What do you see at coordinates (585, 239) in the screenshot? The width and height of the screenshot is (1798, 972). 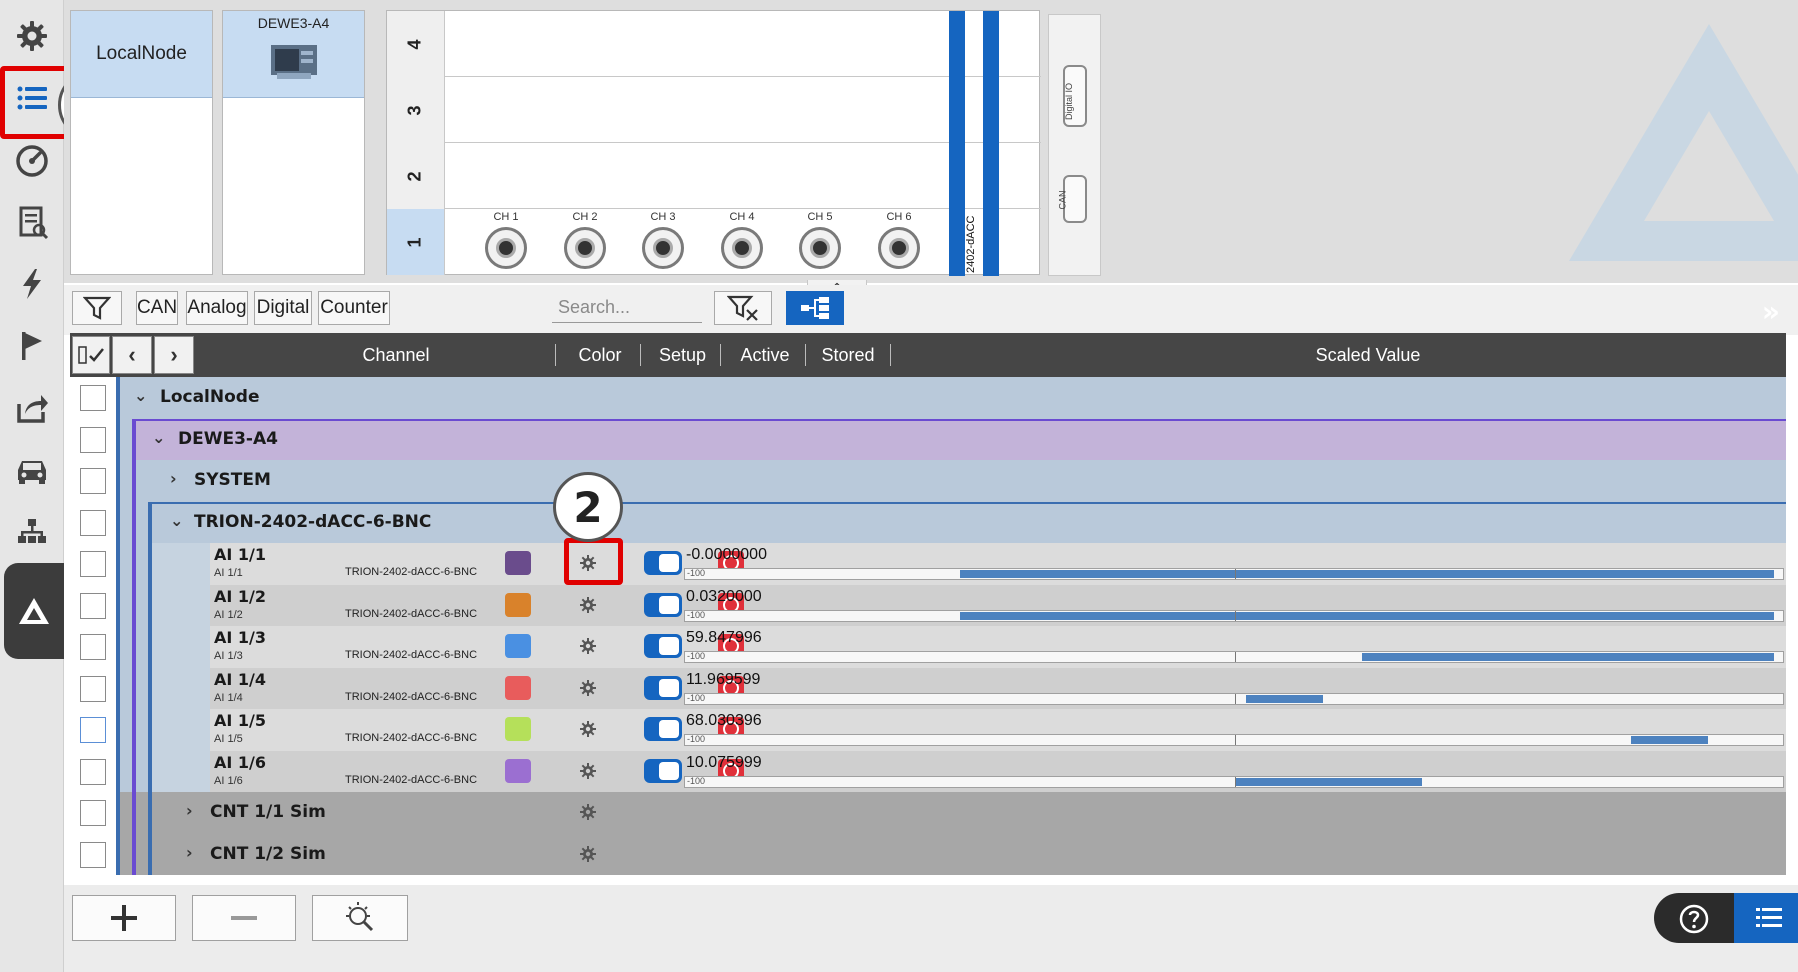 I see `bnc-connector-ch2: CH 2` at bounding box center [585, 239].